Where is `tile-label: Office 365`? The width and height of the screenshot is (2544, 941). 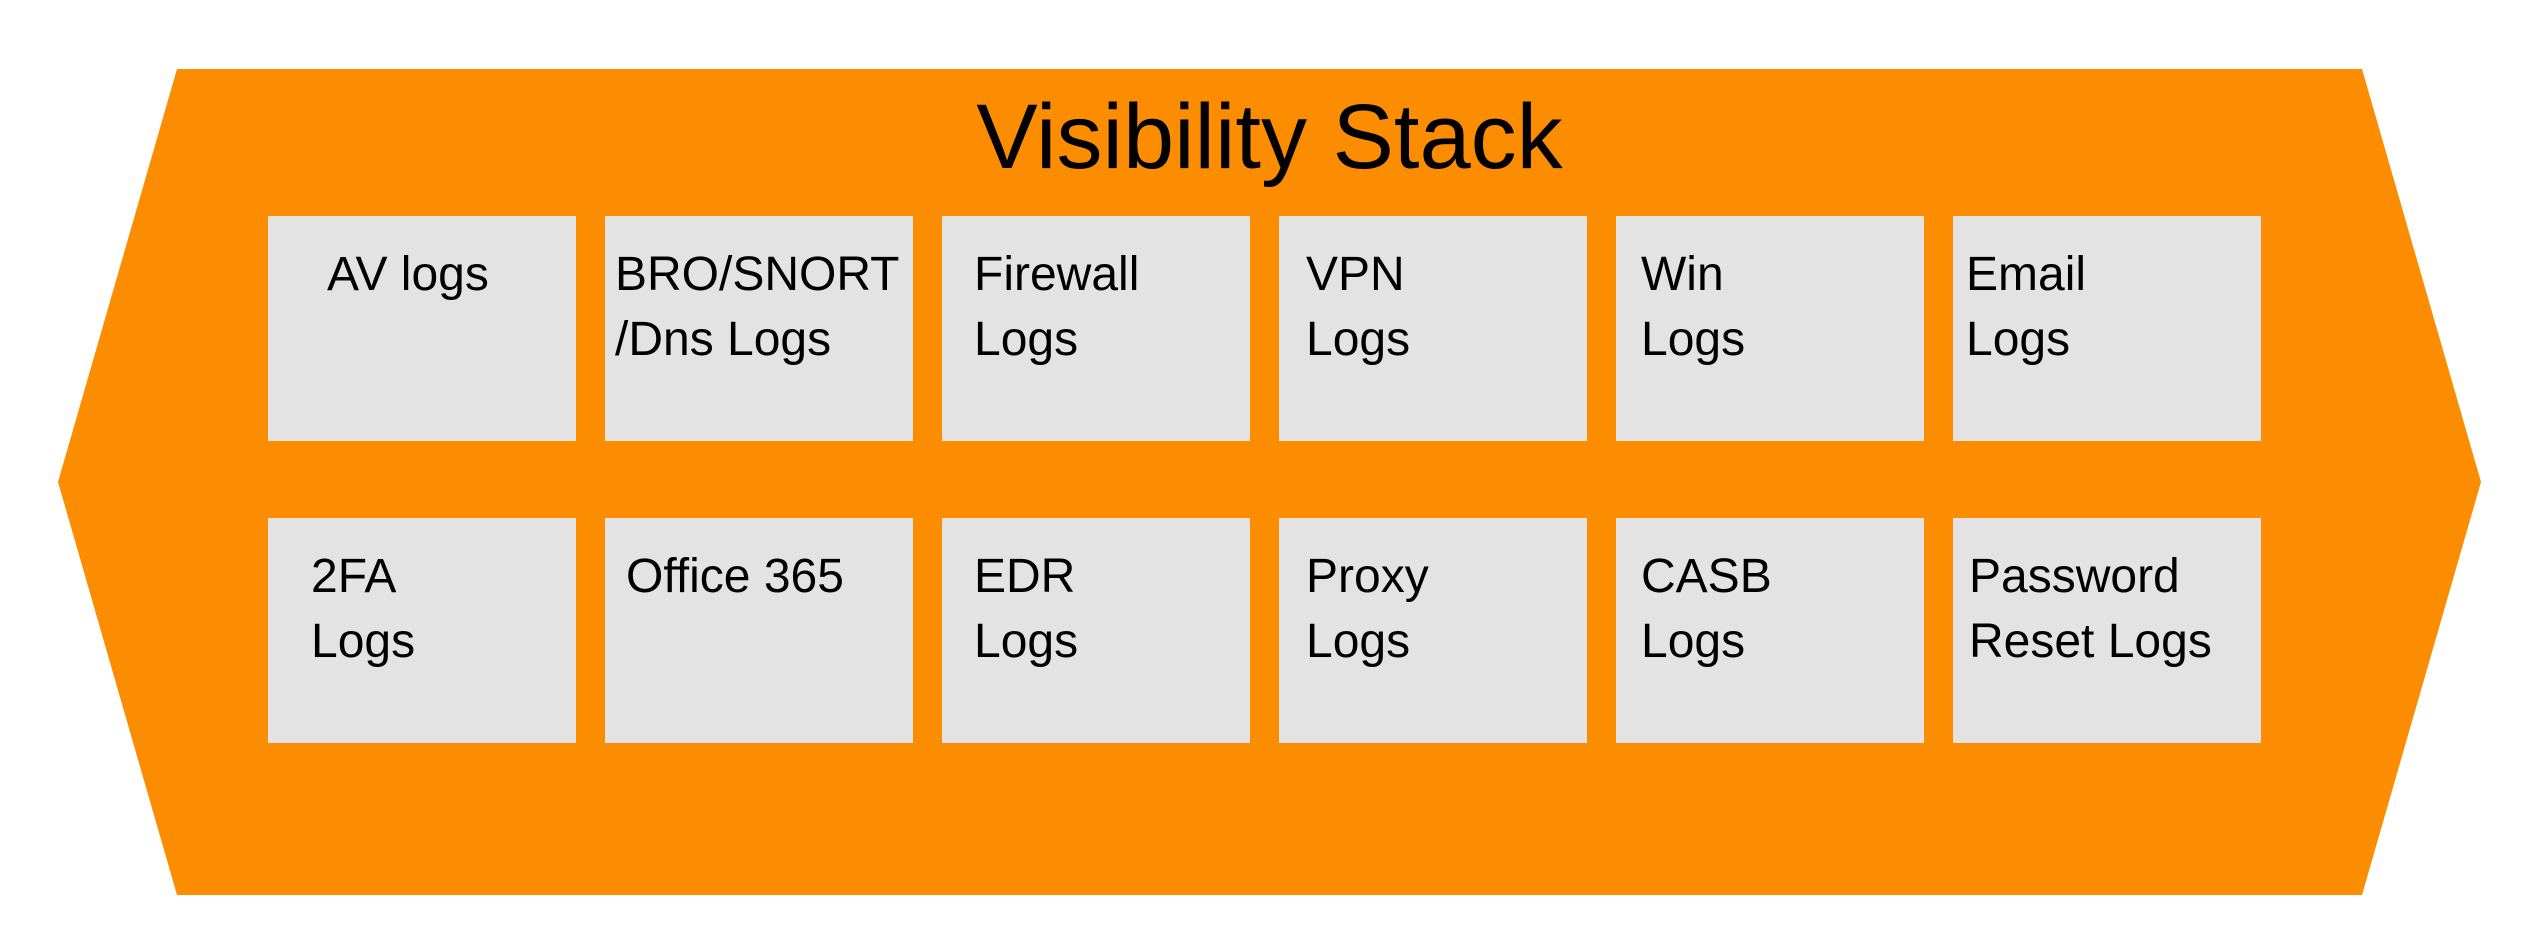
tile-label: Office 365 is located at coordinates (735, 576).